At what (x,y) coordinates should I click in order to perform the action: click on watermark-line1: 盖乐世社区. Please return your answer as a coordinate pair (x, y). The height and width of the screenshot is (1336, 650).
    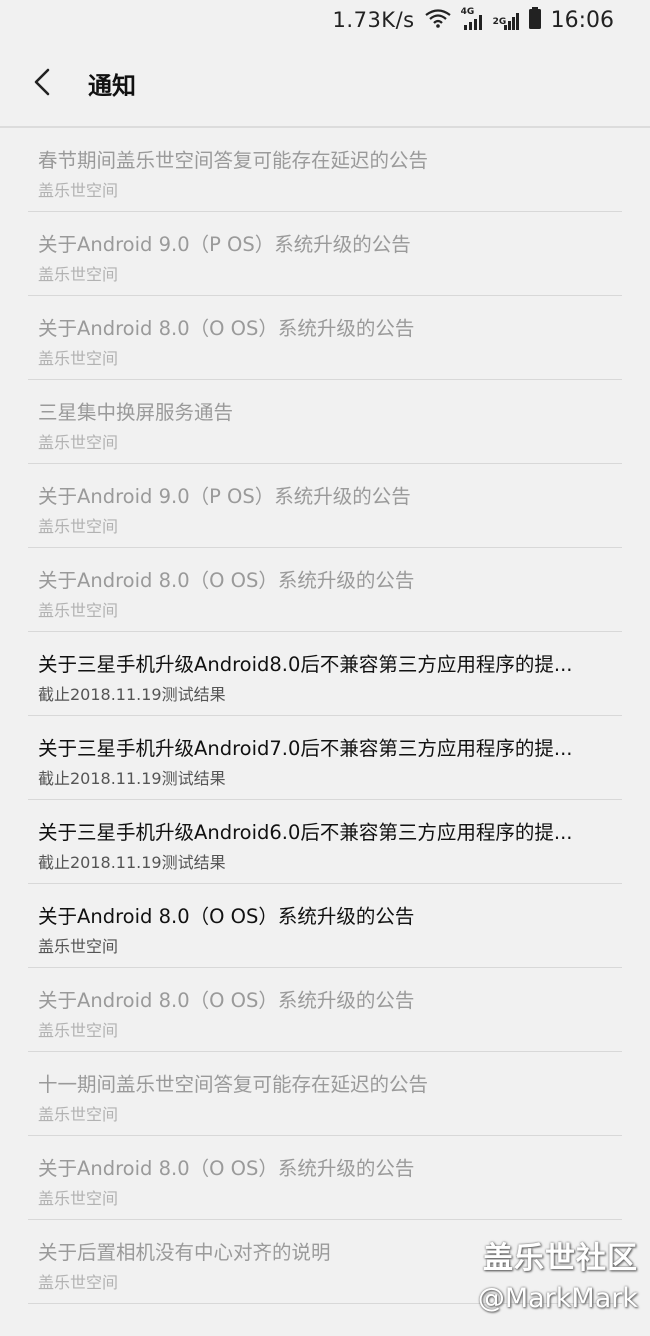
    Looking at the image, I should click on (560, 1258).